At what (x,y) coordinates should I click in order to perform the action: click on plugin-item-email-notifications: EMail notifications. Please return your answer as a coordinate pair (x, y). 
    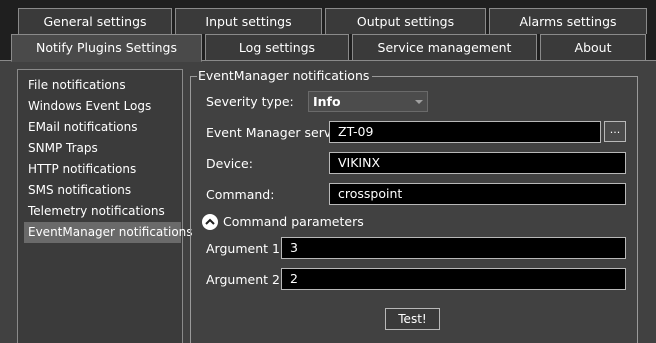
    Looking at the image, I should click on (102, 127).